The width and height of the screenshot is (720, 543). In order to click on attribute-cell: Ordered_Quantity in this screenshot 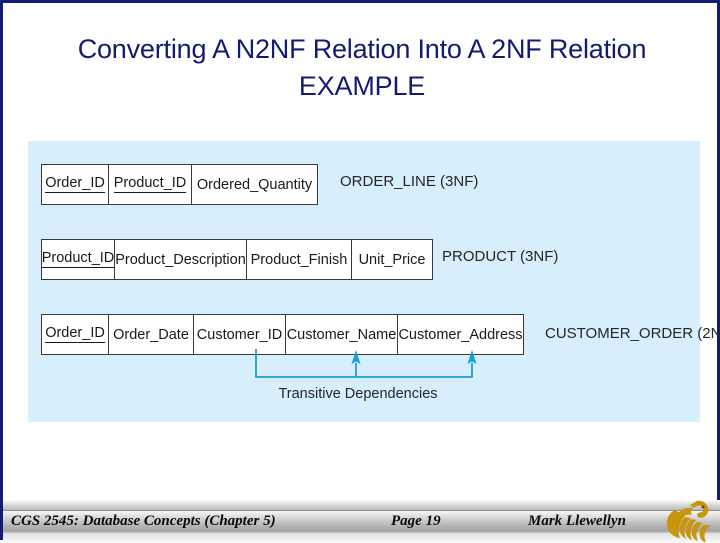, I will do `click(254, 184)`.